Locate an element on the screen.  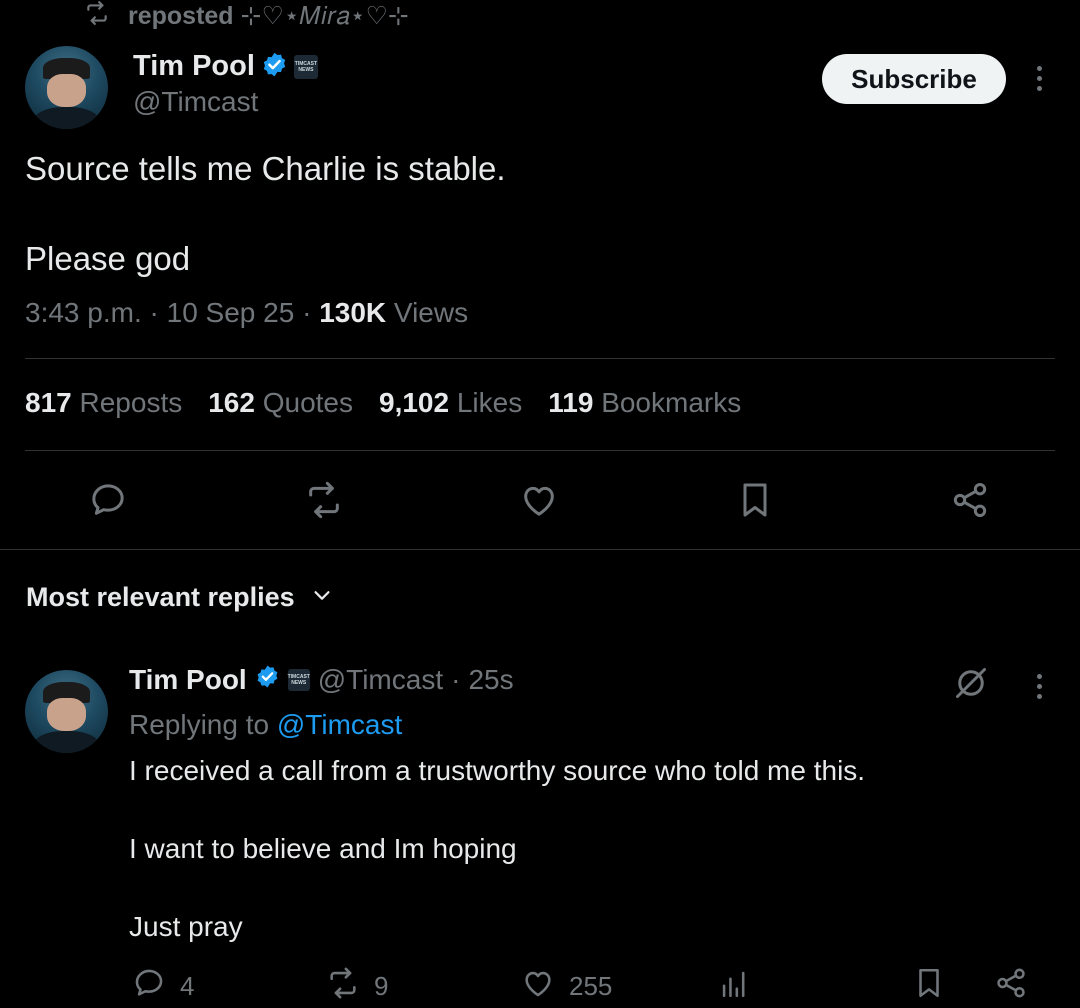
reply-comment-action: 4 is located at coordinates (163, 986).